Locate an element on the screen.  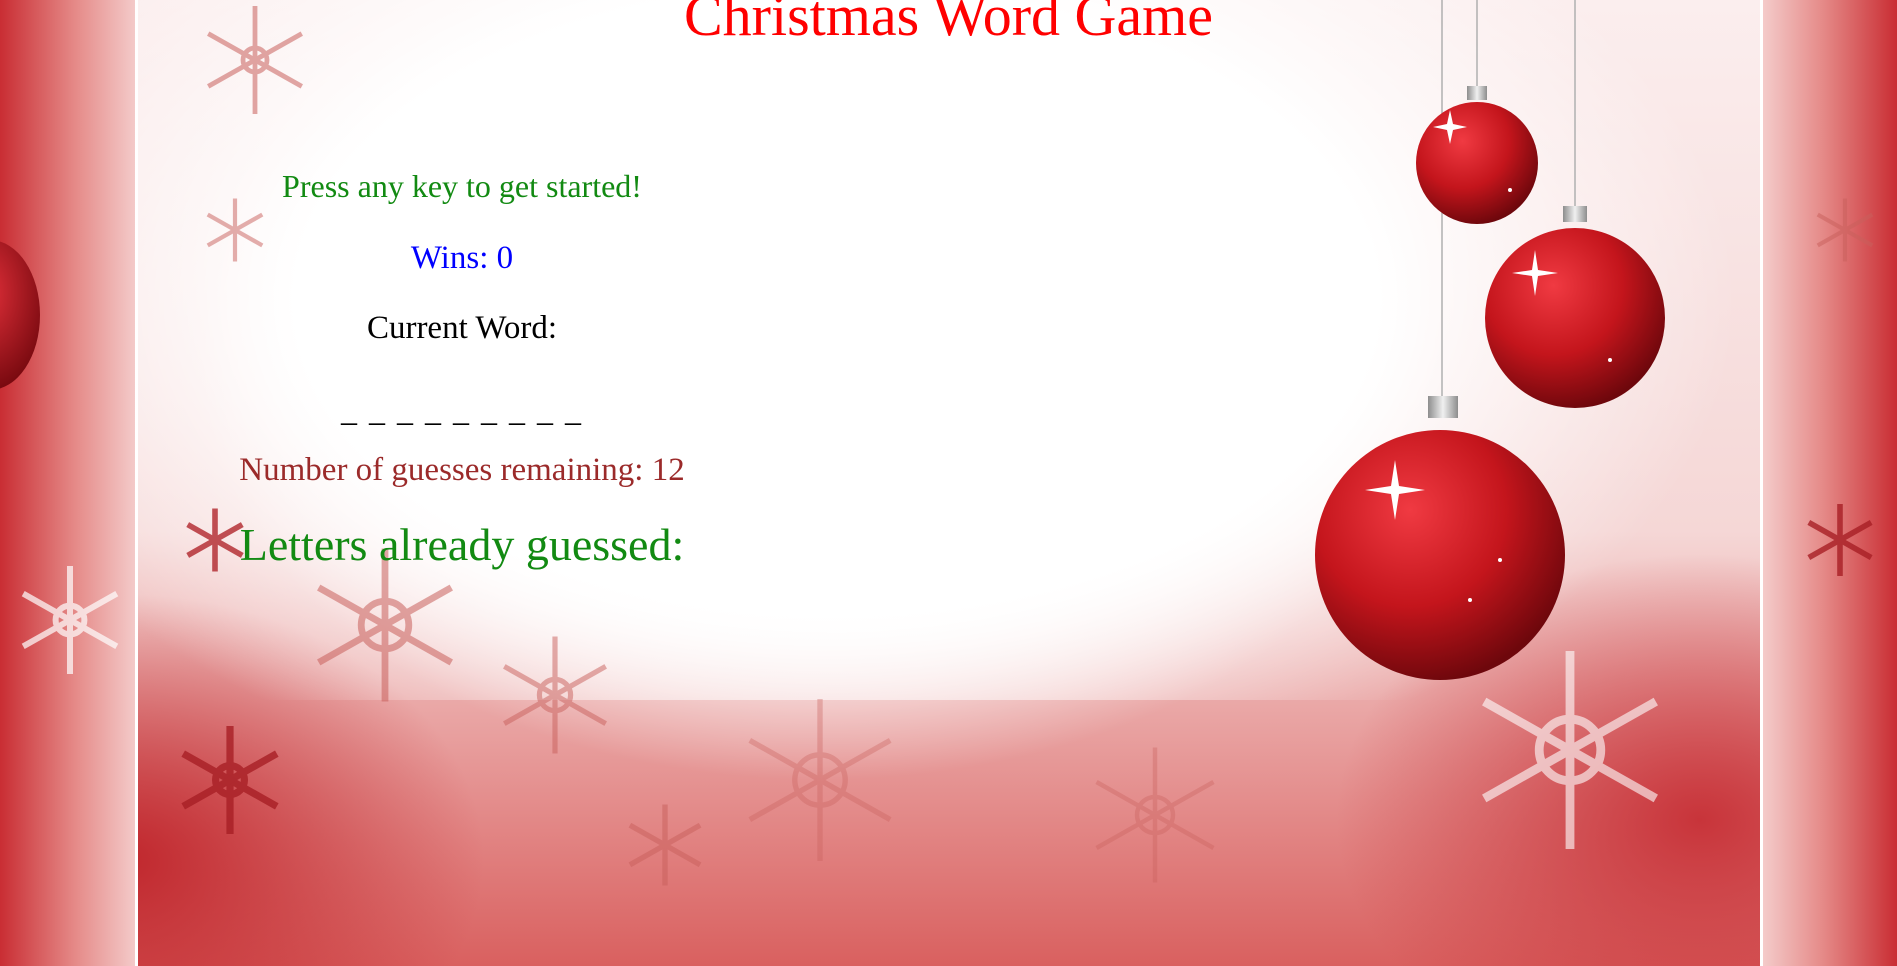
right-border-pattern is located at coordinates (1829, 483).